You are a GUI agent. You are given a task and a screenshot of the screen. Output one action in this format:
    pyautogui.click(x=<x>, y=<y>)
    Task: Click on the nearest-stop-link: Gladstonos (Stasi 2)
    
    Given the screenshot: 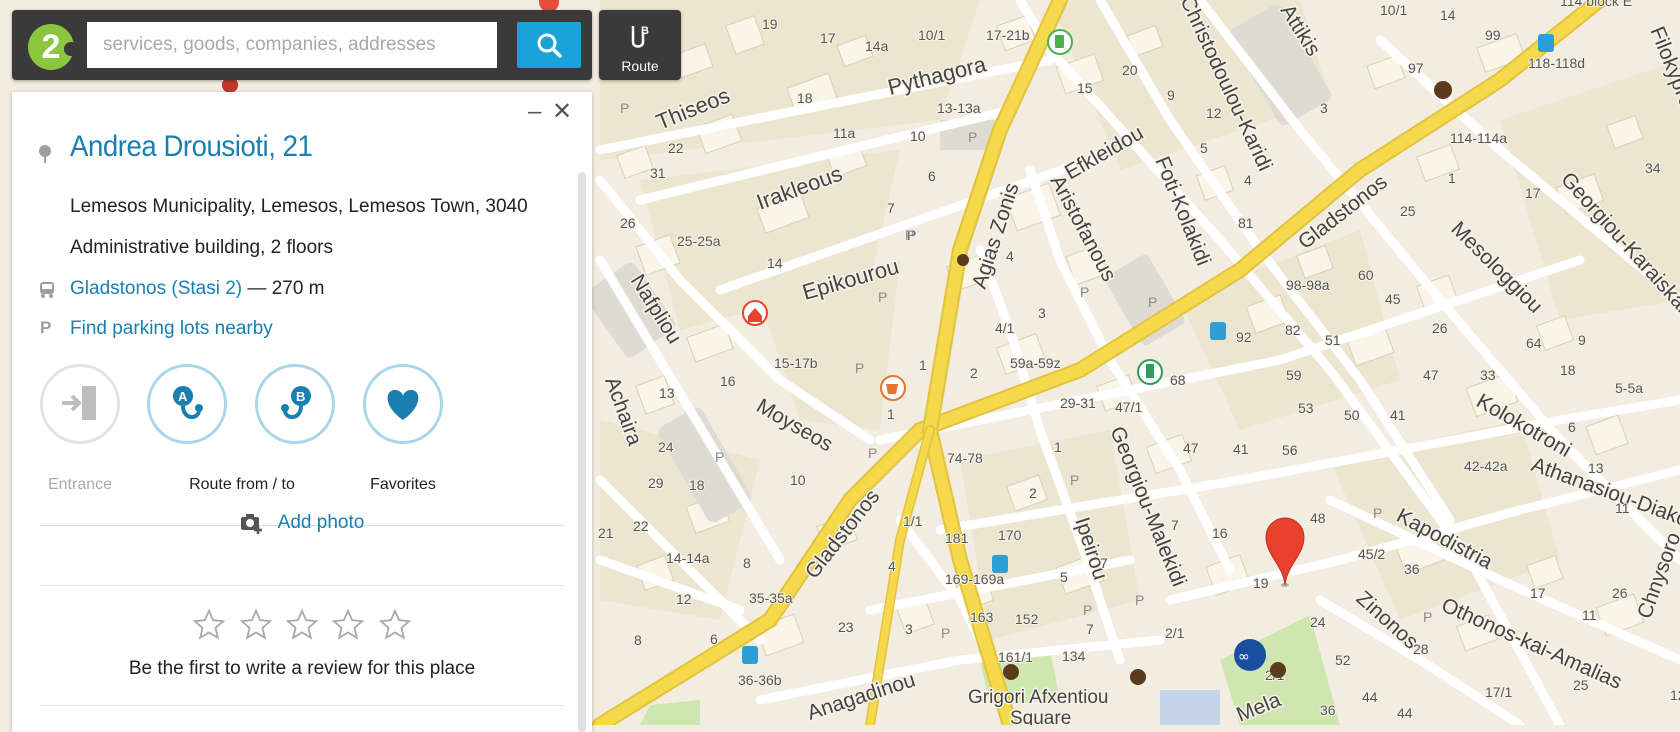 What is the action you would take?
    pyautogui.click(x=156, y=288)
    